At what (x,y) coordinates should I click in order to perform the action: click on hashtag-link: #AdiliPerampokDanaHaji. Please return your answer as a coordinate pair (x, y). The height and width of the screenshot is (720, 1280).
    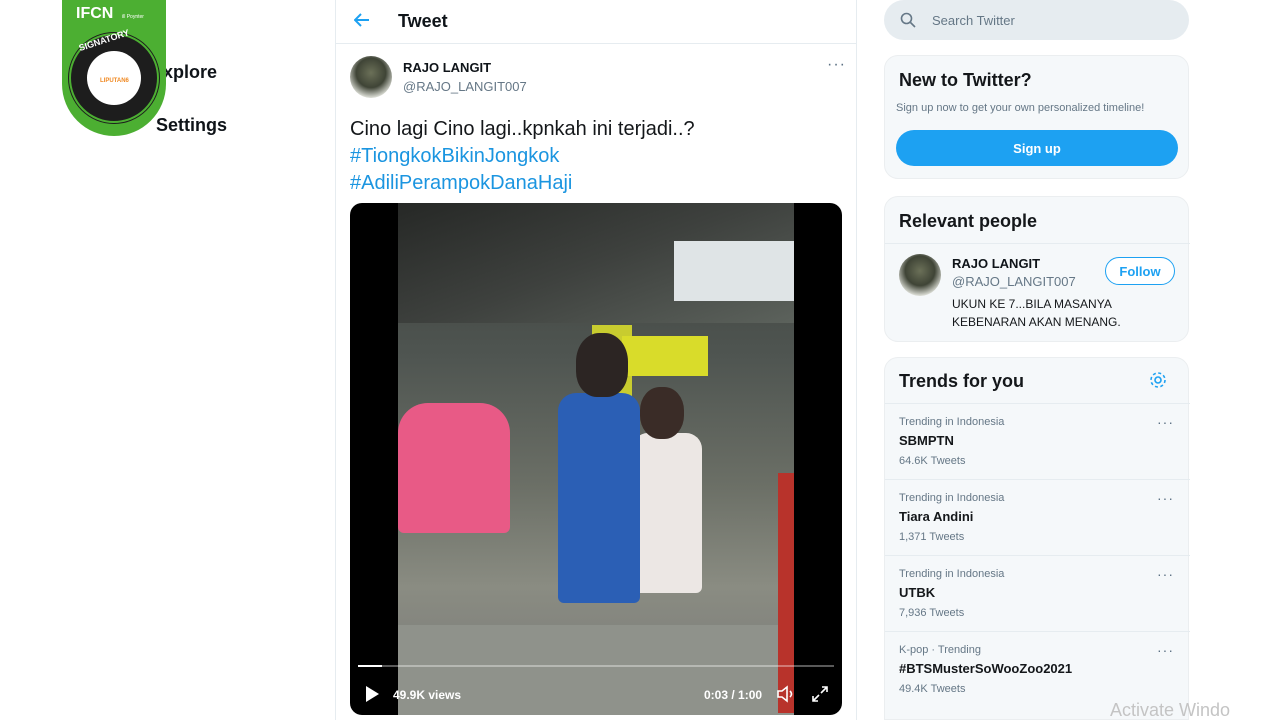
    Looking at the image, I should click on (522, 183).